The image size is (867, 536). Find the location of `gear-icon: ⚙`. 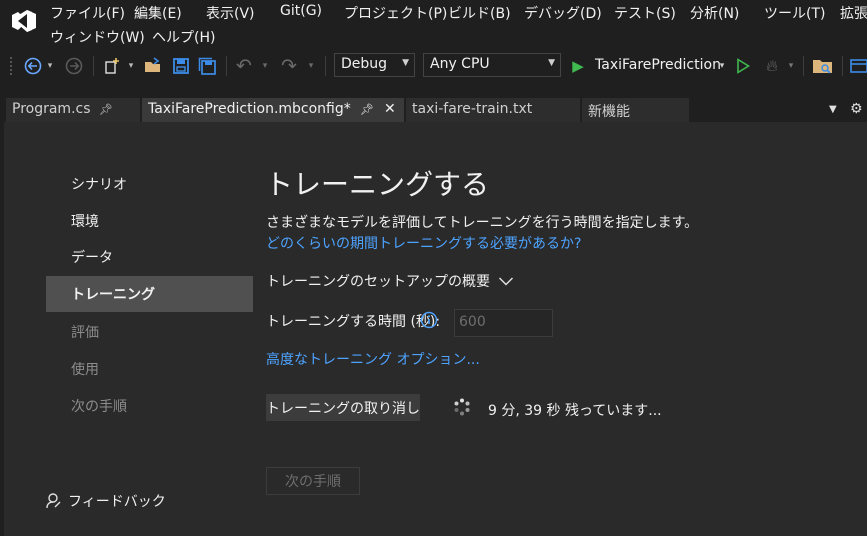

gear-icon: ⚙ is located at coordinates (856, 109).